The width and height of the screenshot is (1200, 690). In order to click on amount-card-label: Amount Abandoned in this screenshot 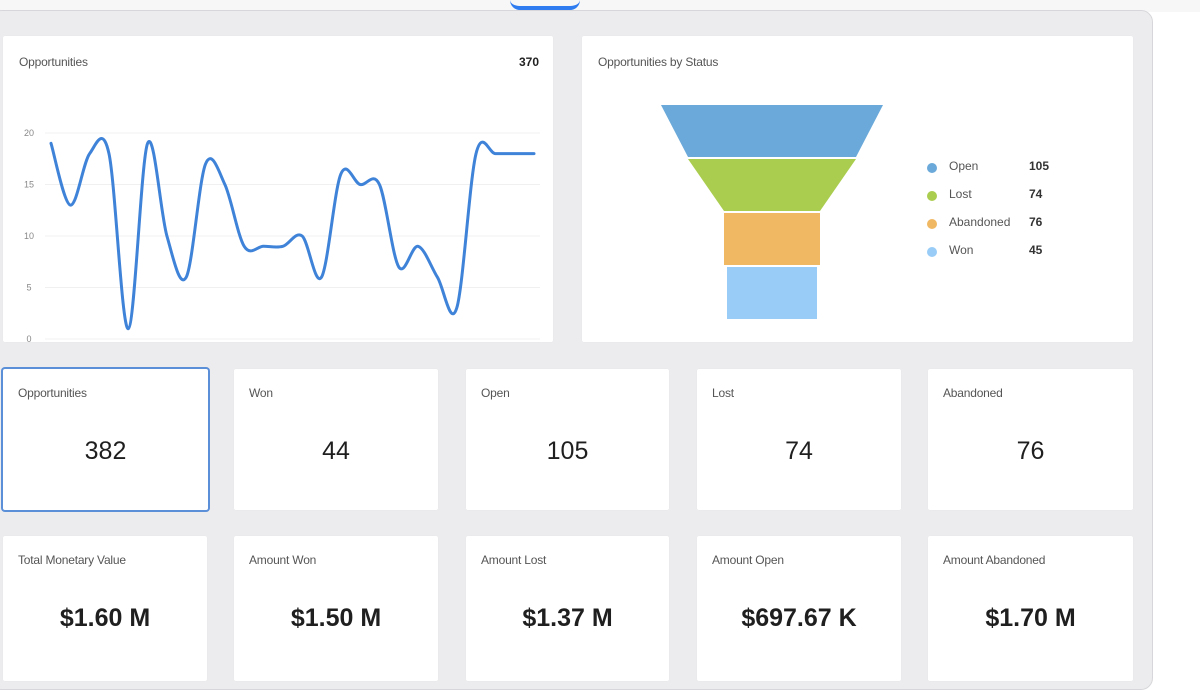, I will do `click(994, 560)`.